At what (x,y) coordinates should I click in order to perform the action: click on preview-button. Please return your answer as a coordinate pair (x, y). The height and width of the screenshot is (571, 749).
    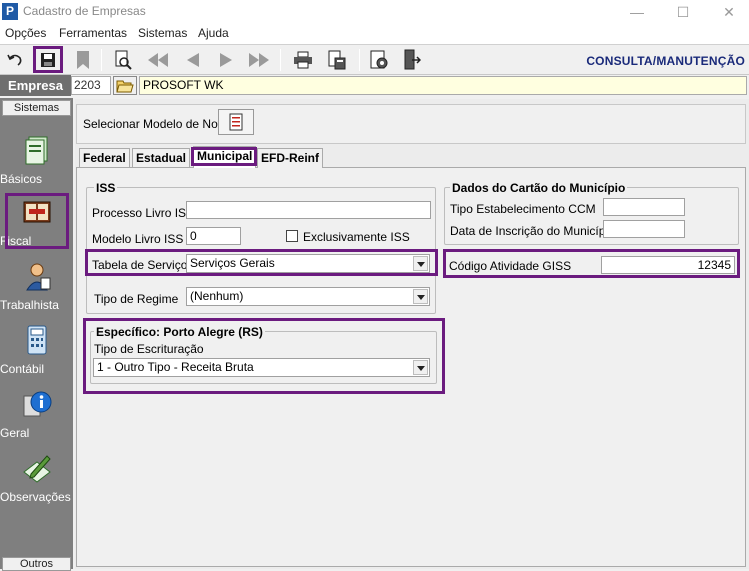
    Looking at the image, I should click on (123, 60).